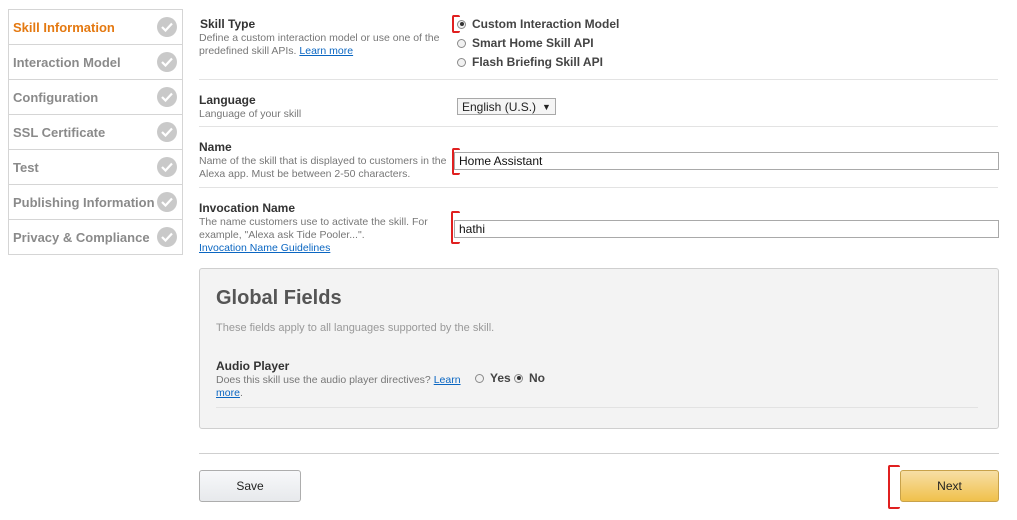 This screenshot has height=520, width=1017. What do you see at coordinates (228, 24) in the screenshot?
I see `skill-type-title: Skill Type` at bounding box center [228, 24].